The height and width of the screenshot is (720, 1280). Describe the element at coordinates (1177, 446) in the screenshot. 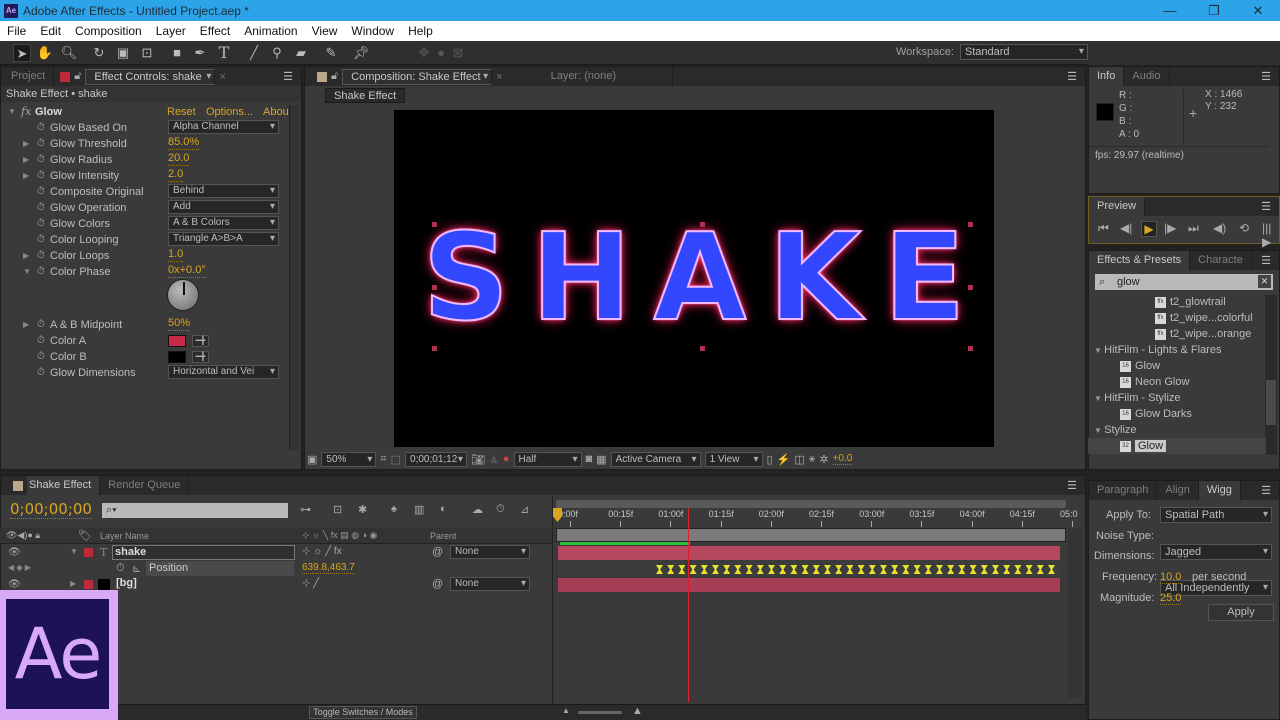

I see `effect-item-selected: 32 Glow` at that location.